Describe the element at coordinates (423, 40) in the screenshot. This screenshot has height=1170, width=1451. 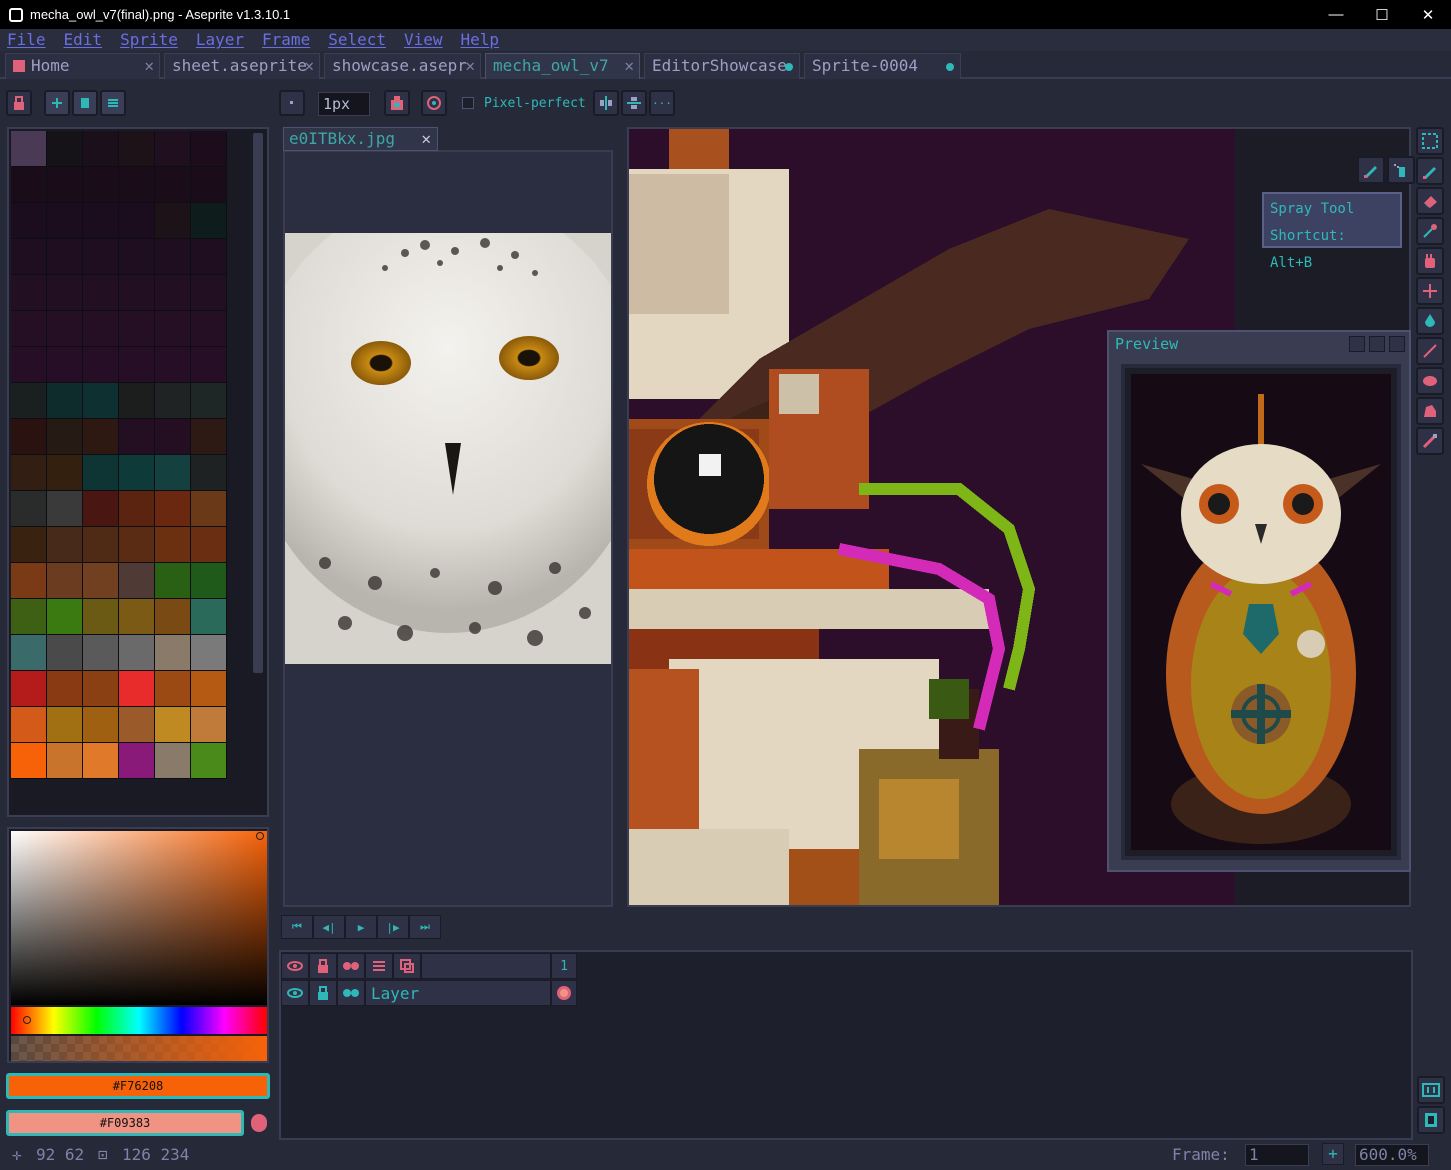
I see `menu-view: View` at that location.